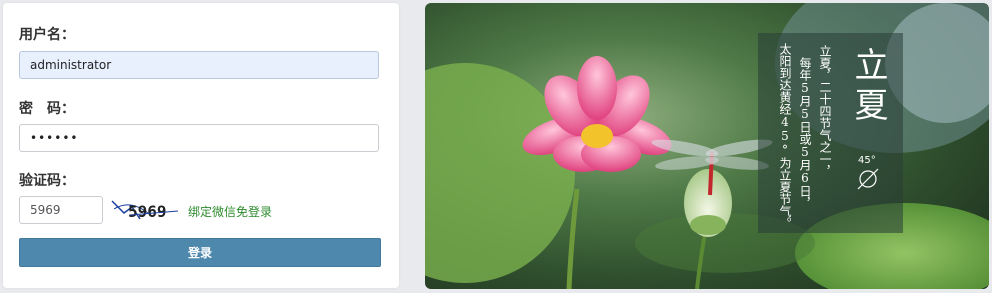 The height and width of the screenshot is (293, 992). What do you see at coordinates (785, 136) in the screenshot?
I see `term-desc-col3: 太阳到达黄经45°为立夏节气。` at bounding box center [785, 136].